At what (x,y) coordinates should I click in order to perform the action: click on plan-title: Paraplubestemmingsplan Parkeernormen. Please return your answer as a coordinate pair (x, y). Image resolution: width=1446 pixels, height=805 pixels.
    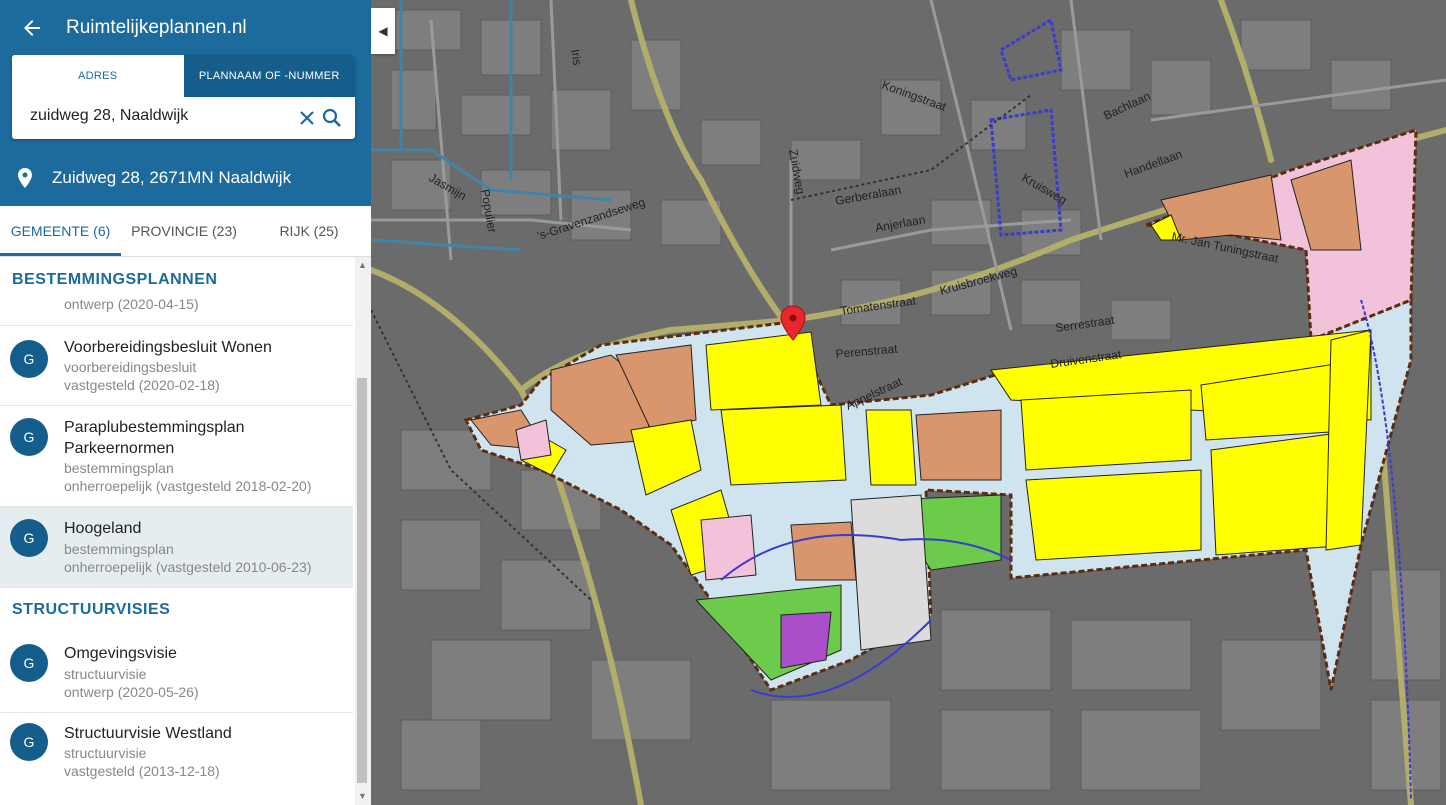
    Looking at the image, I should click on (154, 438).